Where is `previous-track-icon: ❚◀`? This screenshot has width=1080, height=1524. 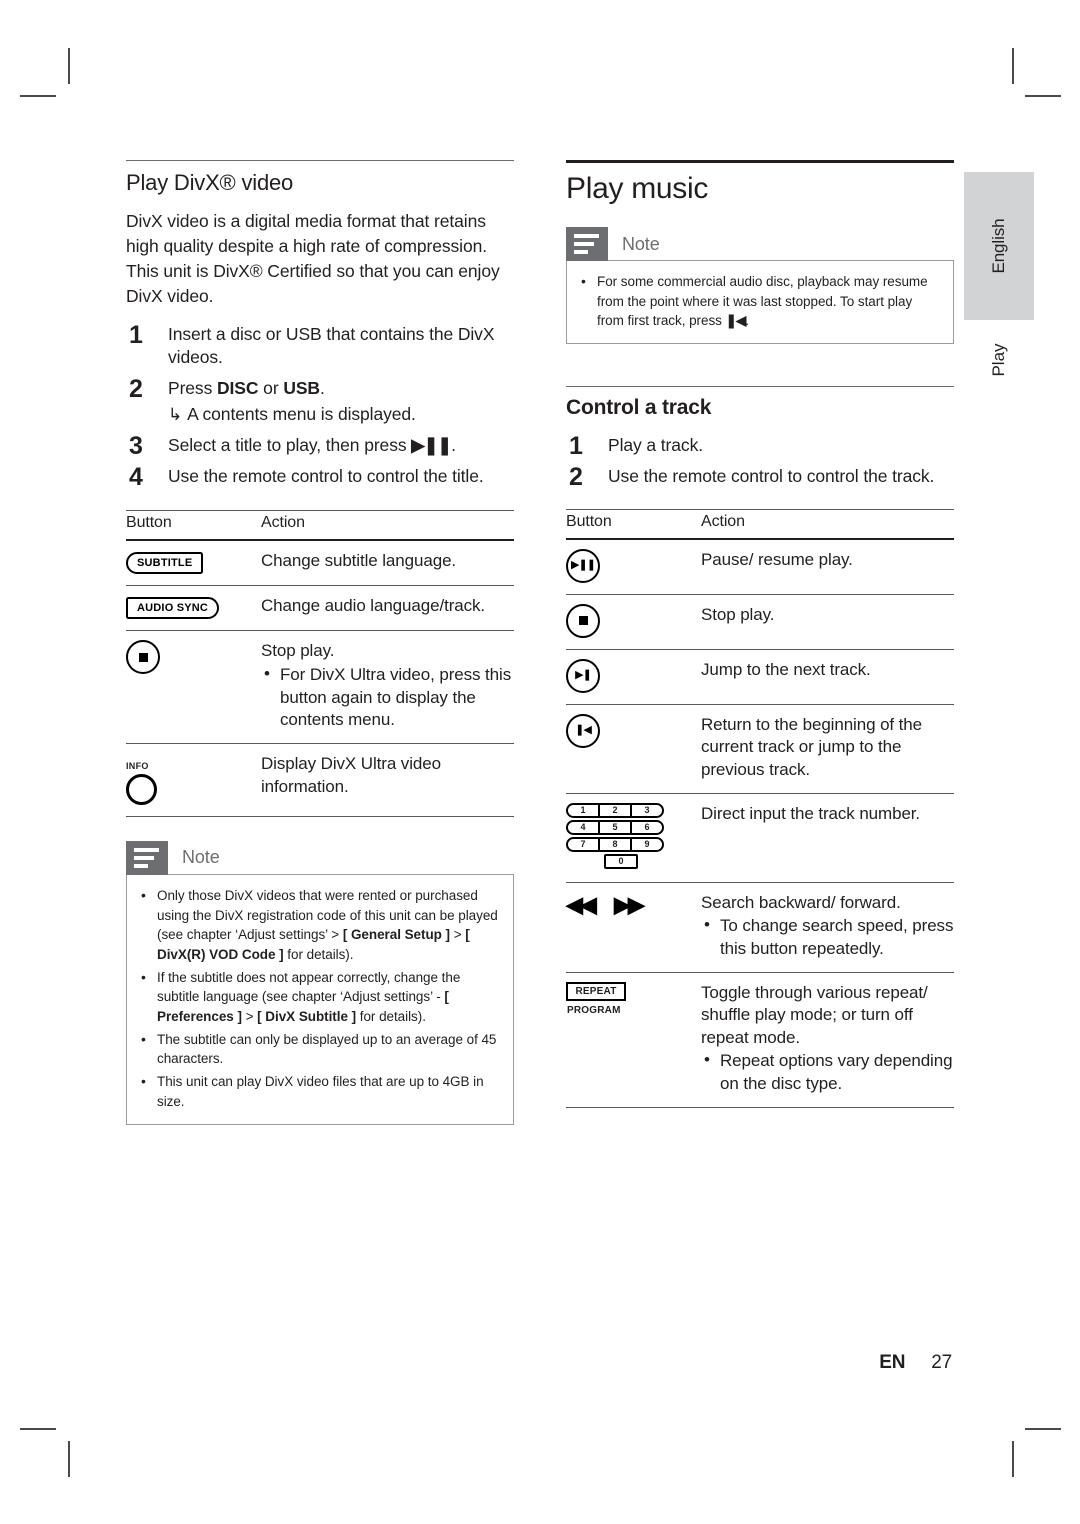
previous-track-icon: ❚◀ is located at coordinates (583, 730).